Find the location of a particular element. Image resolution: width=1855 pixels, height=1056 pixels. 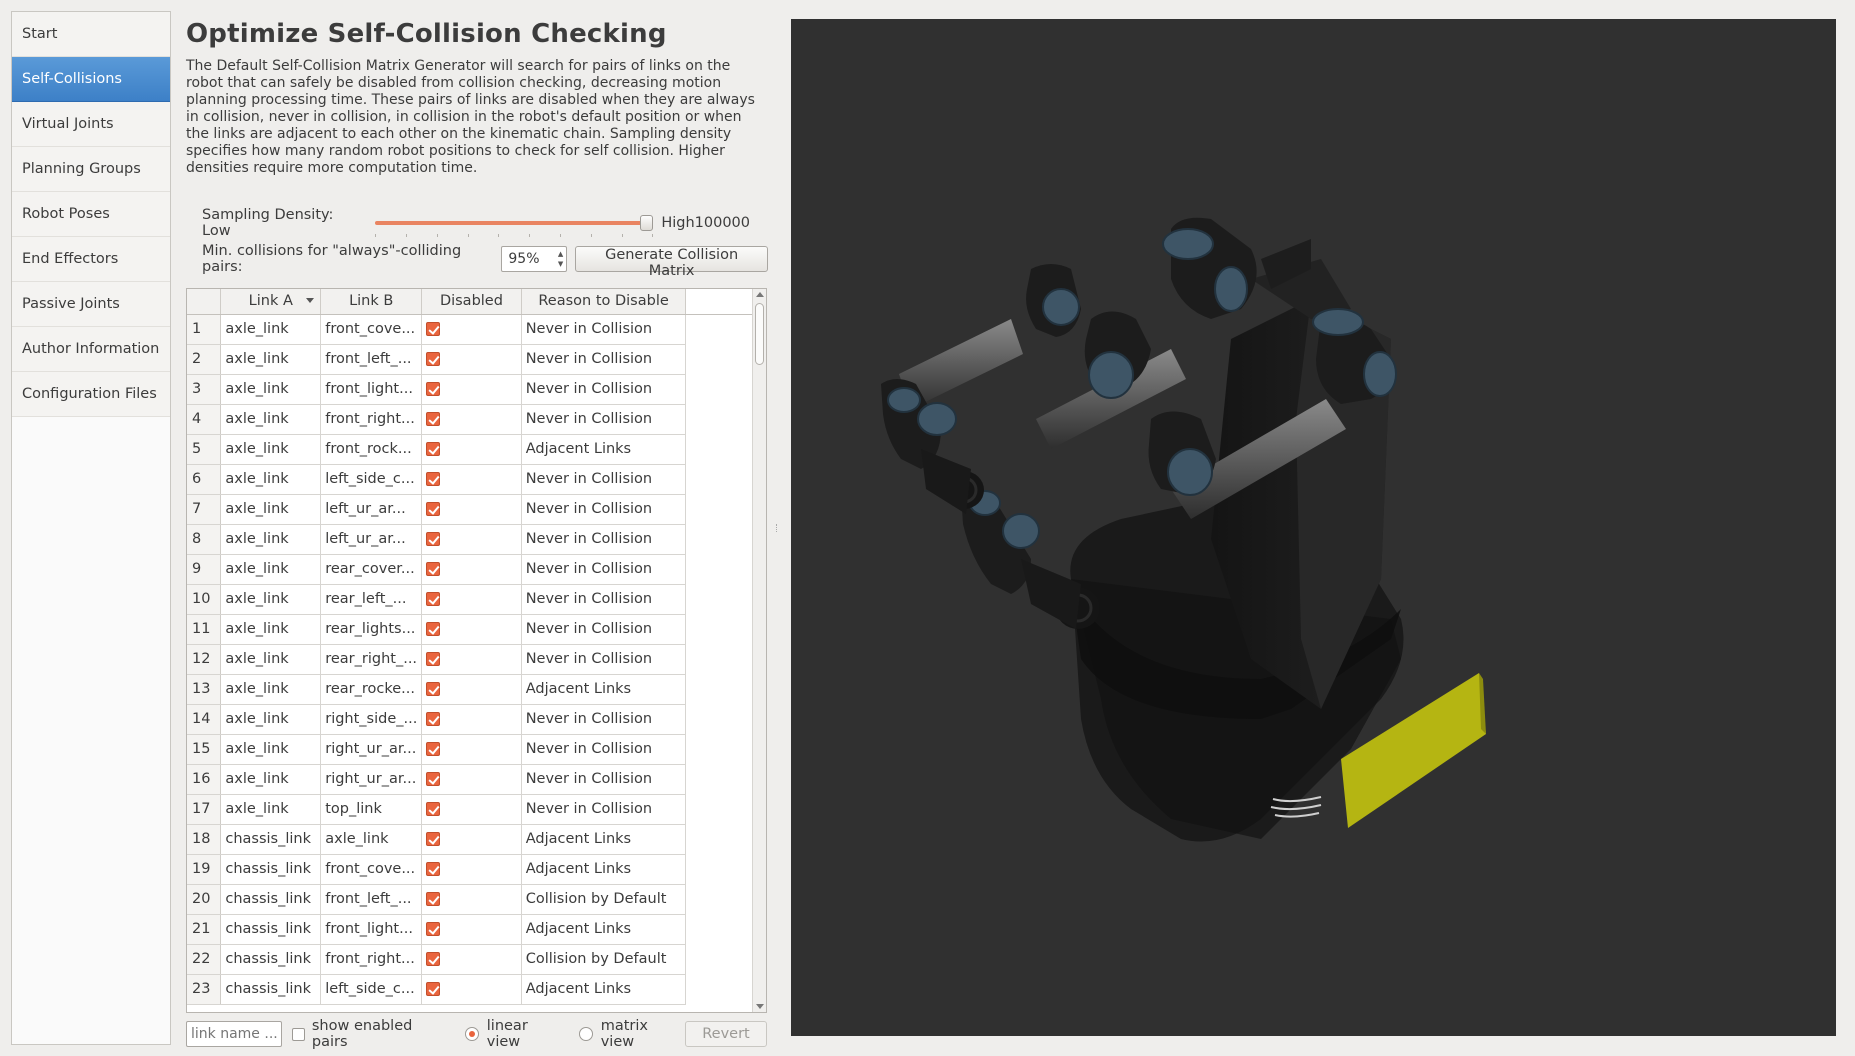

row-number: 19 is located at coordinates (204, 869).